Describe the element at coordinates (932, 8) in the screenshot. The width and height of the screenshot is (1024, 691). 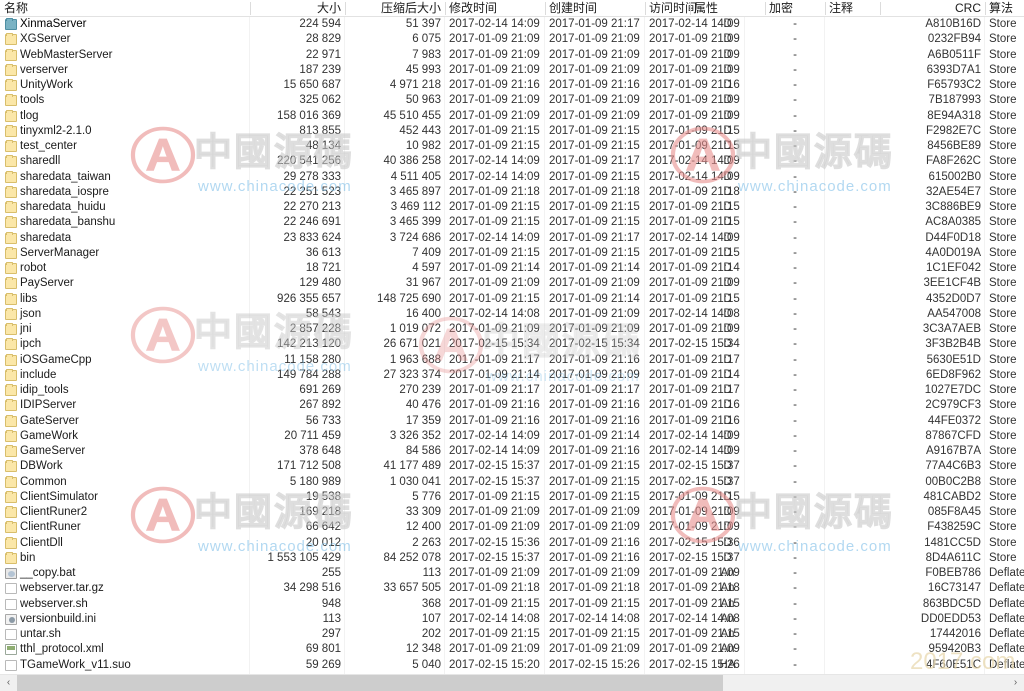
I see `column-header-crc: CRC` at that location.